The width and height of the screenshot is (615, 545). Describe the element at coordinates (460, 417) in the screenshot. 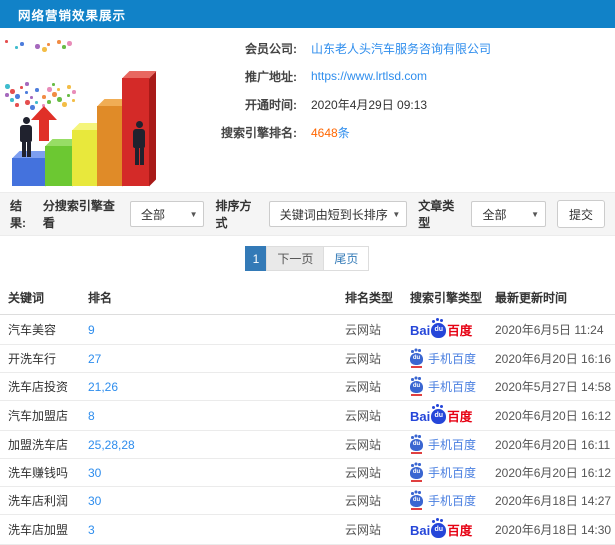

I see `baidu-cn-text: 百度` at that location.